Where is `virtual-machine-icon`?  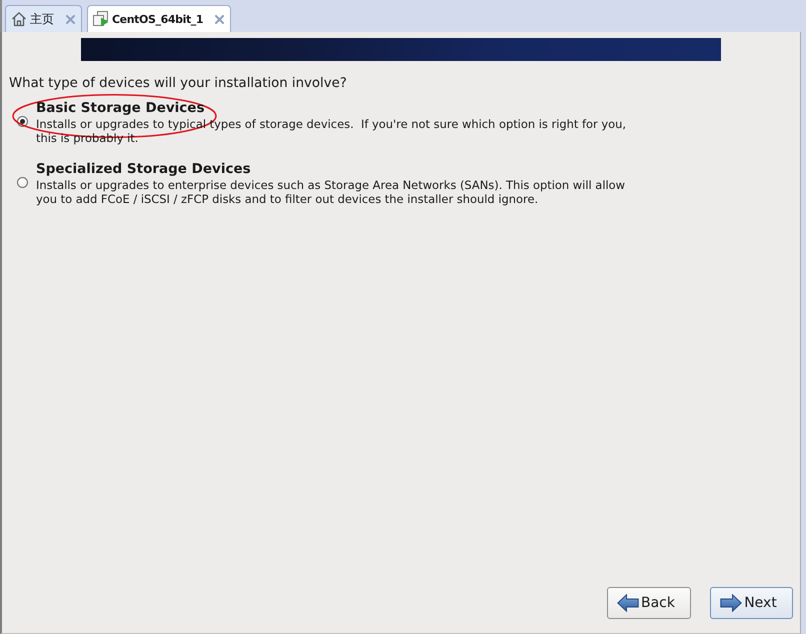
virtual-machine-icon is located at coordinates (101, 19).